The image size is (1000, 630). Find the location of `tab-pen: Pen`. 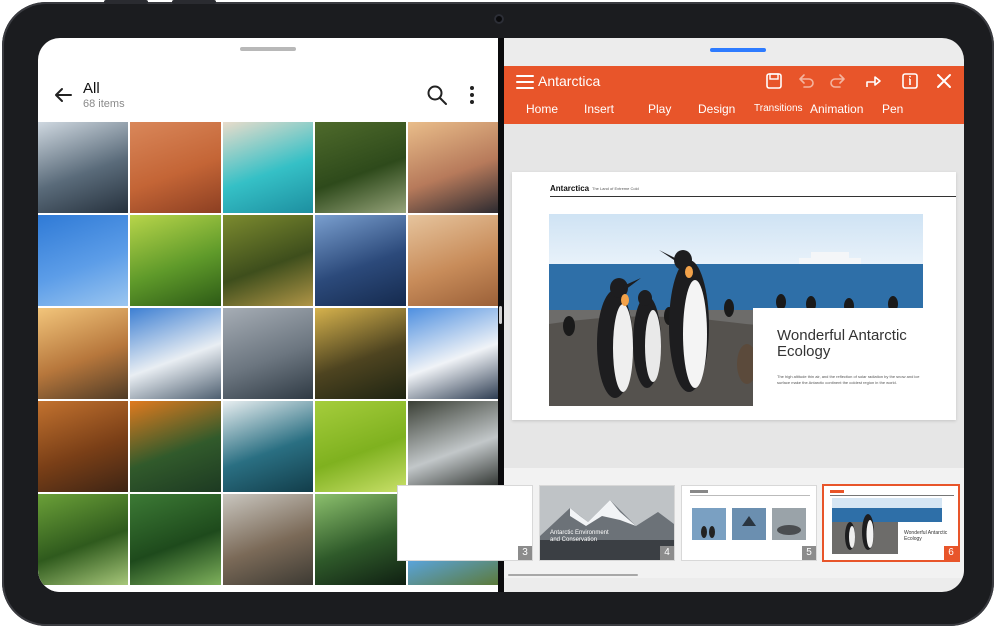

tab-pen: Pen is located at coordinates (892, 109).